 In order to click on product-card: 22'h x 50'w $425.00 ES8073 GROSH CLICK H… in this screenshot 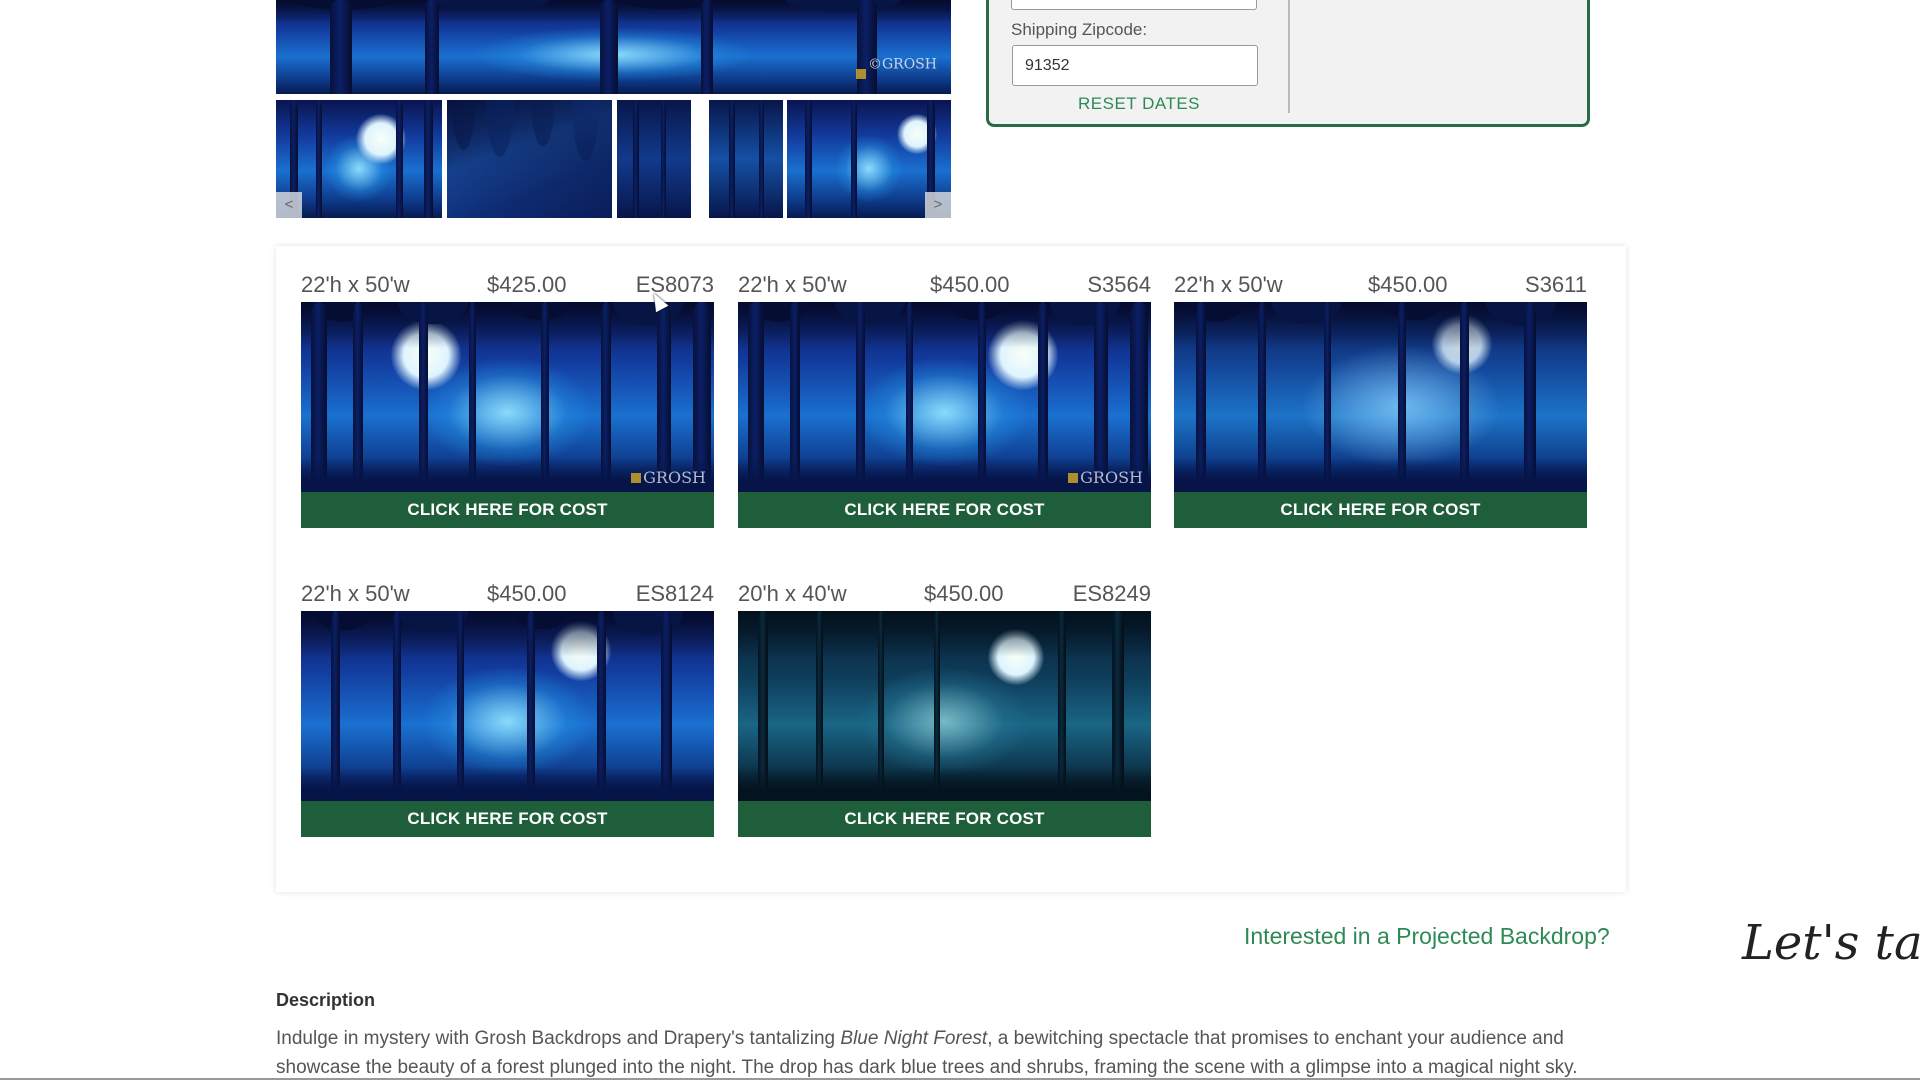, I will do `click(507, 398)`.